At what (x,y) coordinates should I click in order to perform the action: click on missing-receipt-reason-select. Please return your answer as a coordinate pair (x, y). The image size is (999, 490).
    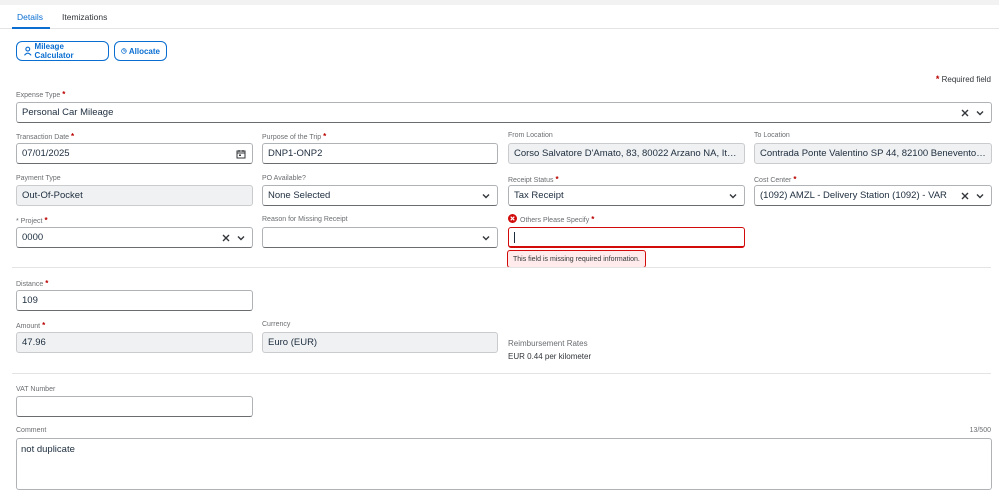
    Looking at the image, I should click on (380, 237).